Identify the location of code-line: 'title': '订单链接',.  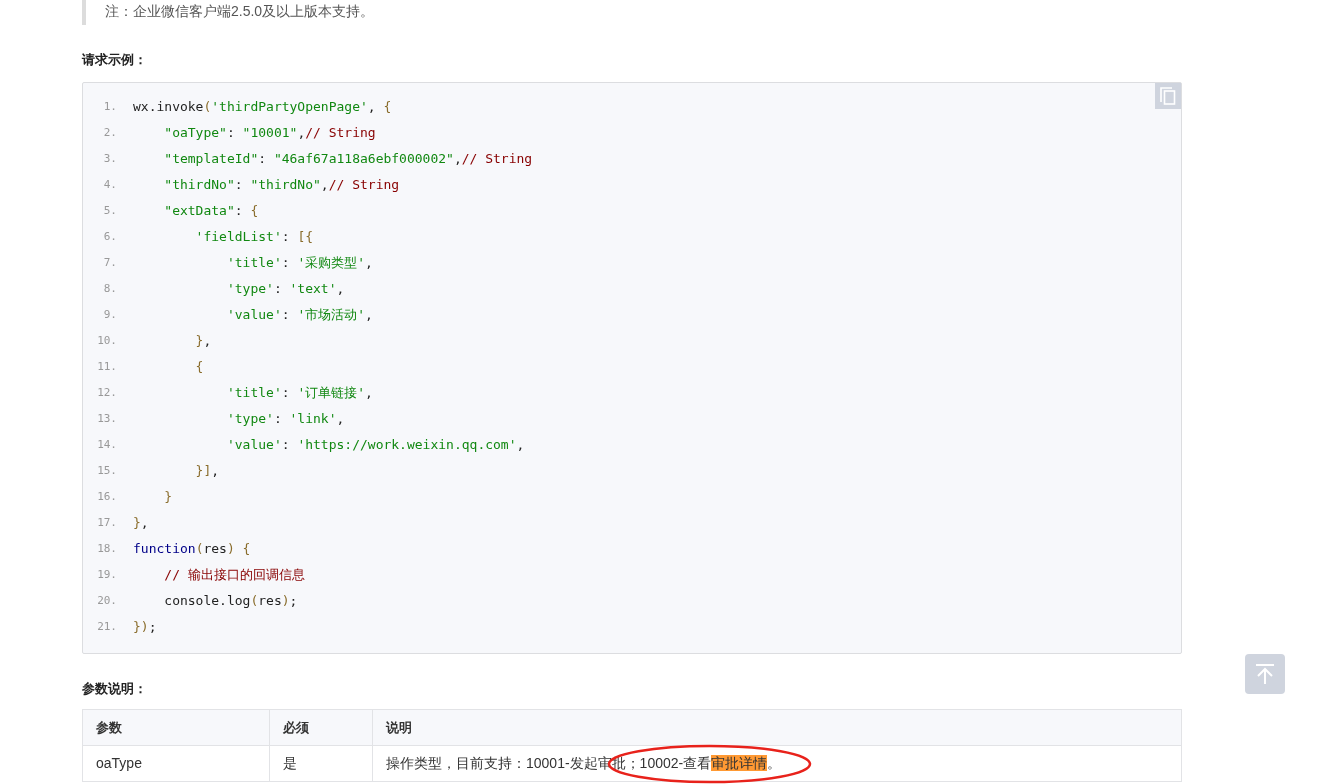
(299, 393).